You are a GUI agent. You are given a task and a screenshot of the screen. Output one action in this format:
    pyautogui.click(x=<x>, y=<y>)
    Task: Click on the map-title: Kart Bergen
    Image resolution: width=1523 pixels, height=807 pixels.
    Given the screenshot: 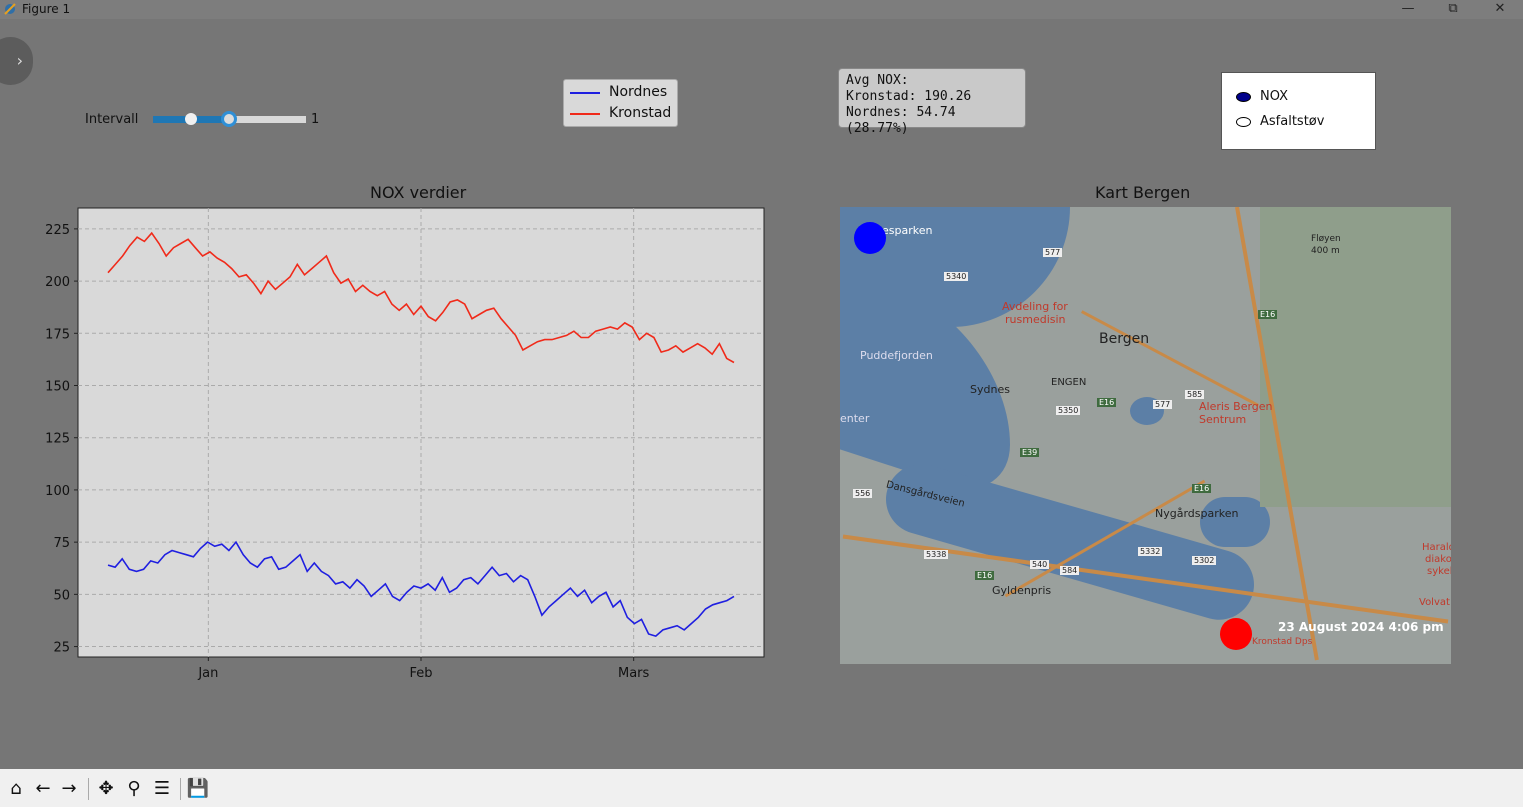 What is the action you would take?
    pyautogui.click(x=1143, y=192)
    